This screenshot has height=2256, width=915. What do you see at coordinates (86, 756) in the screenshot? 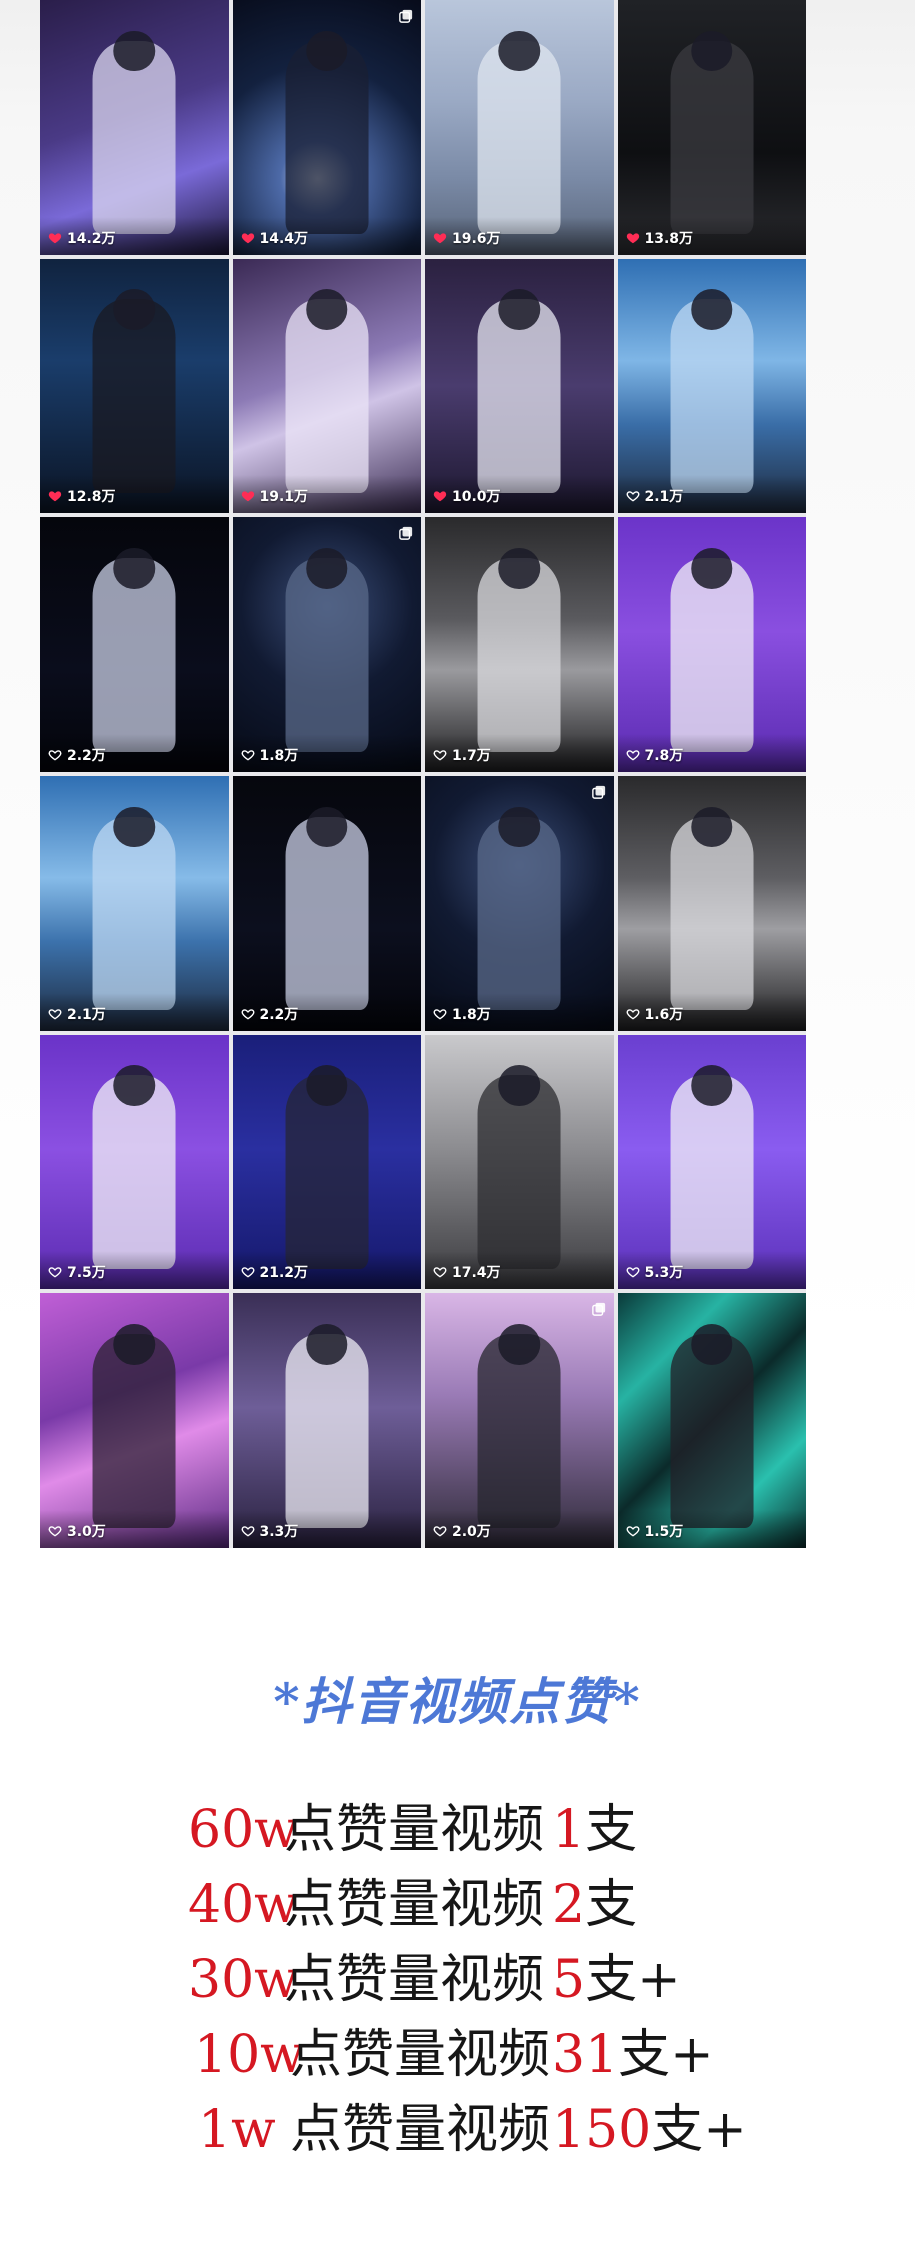
I see `like-count-text: 2.2万` at bounding box center [86, 756].